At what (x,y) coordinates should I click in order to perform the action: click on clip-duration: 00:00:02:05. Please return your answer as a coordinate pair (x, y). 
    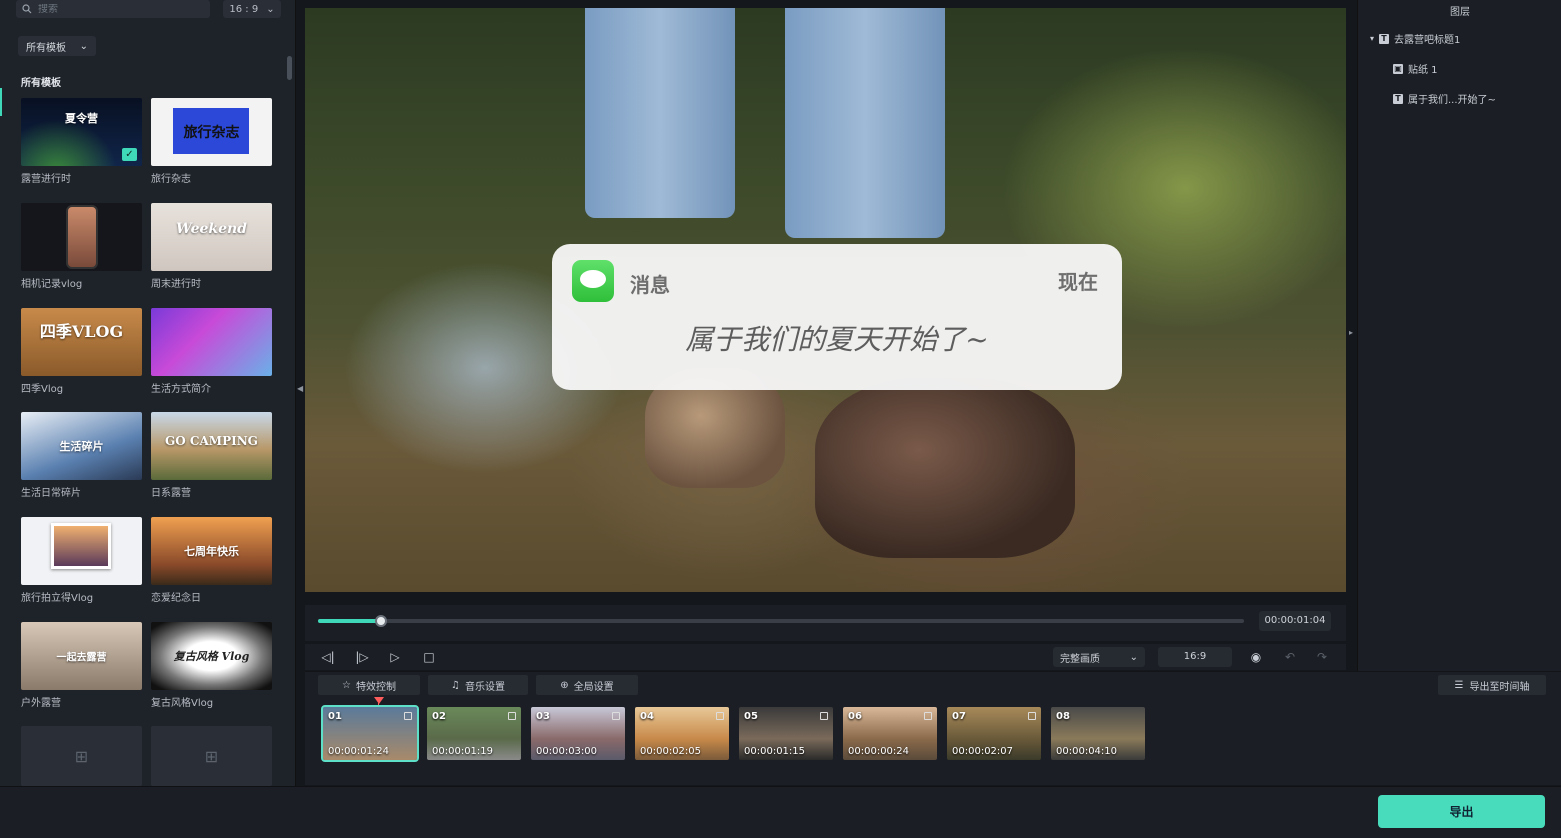
    Looking at the image, I should click on (671, 751).